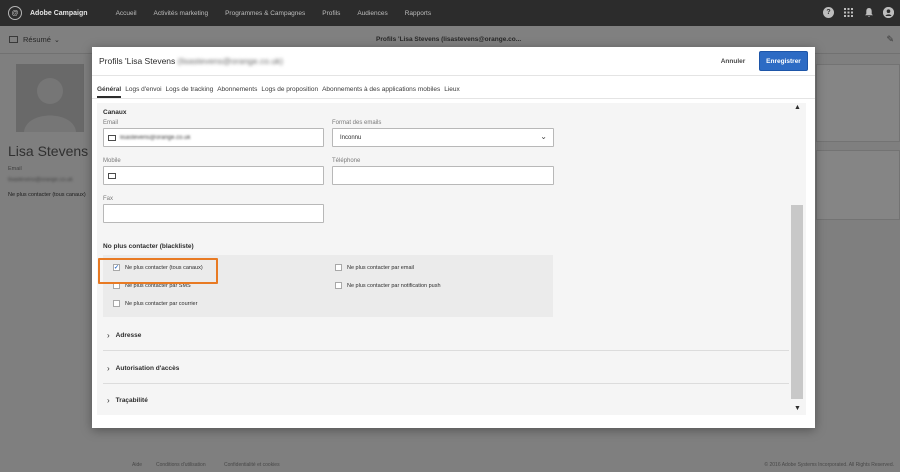  I want to click on section-tracabilite-label: Traçabilité, so click(131, 400).